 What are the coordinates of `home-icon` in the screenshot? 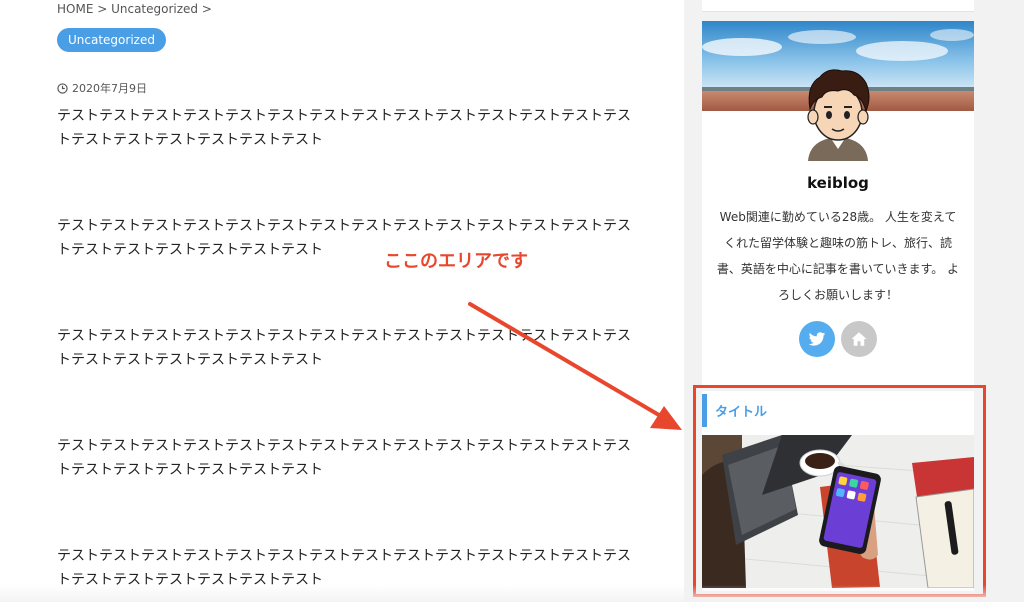 It's located at (859, 339).